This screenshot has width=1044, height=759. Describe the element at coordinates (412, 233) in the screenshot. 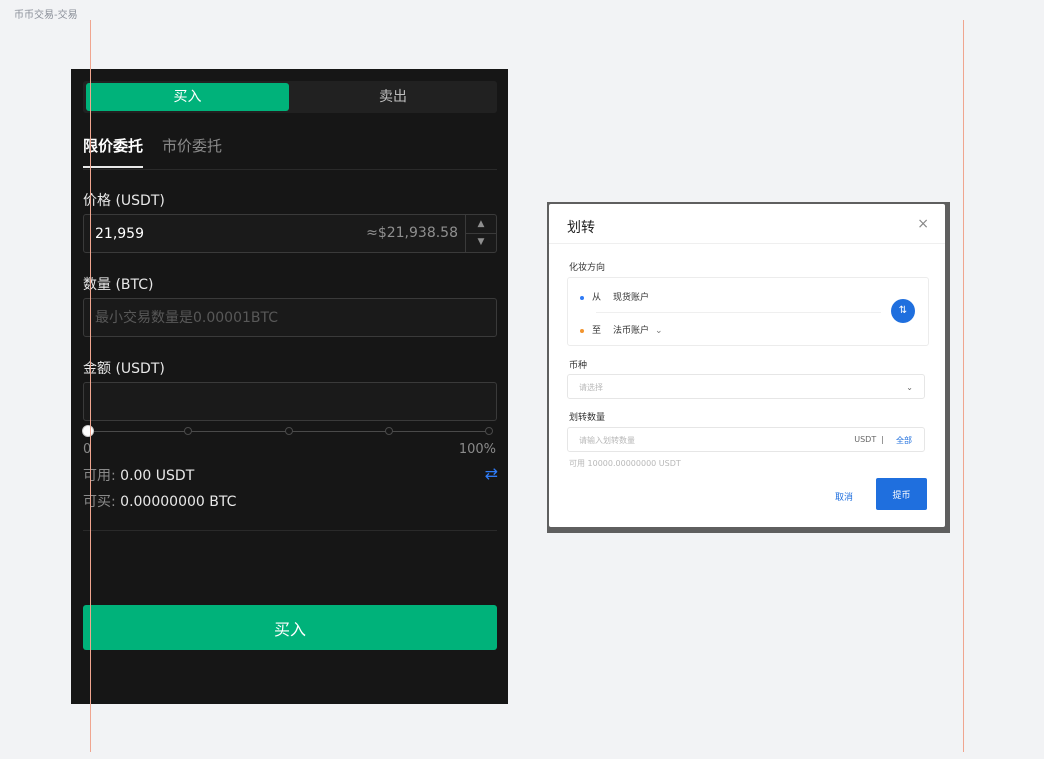

I see `price-approx: ≈$21,938.58` at that location.